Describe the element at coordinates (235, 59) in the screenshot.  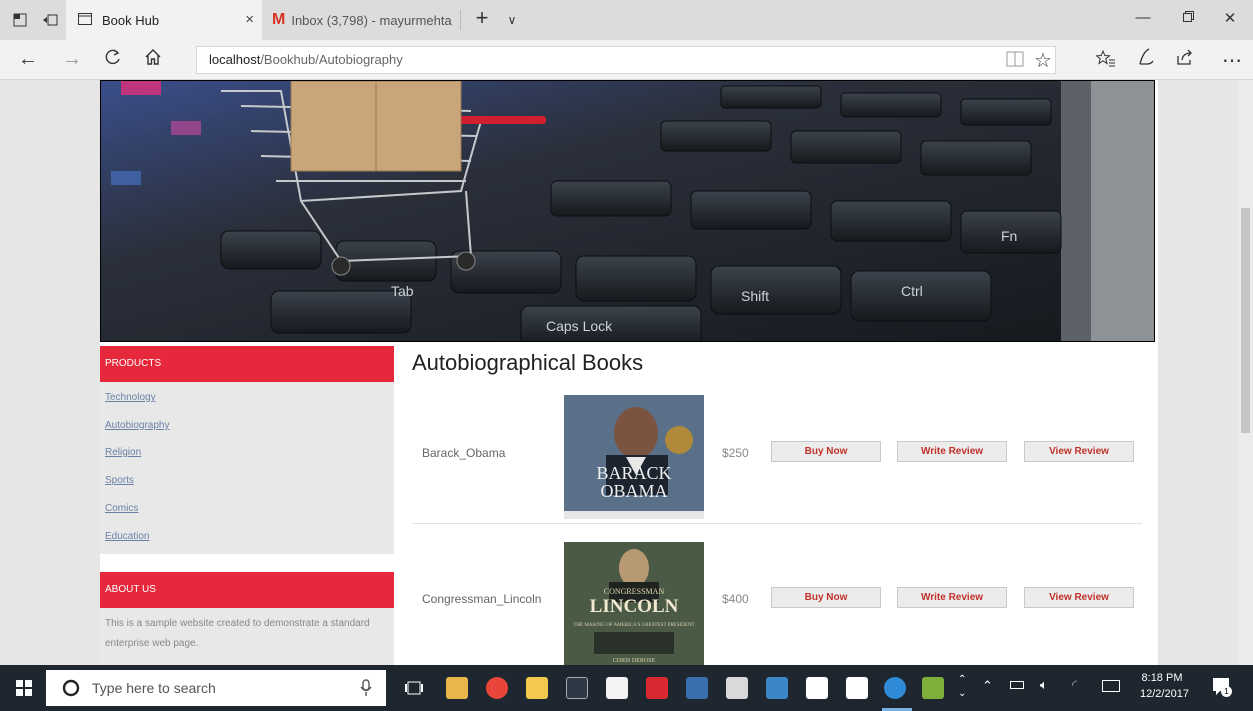
I see `url-host: localhost` at that location.